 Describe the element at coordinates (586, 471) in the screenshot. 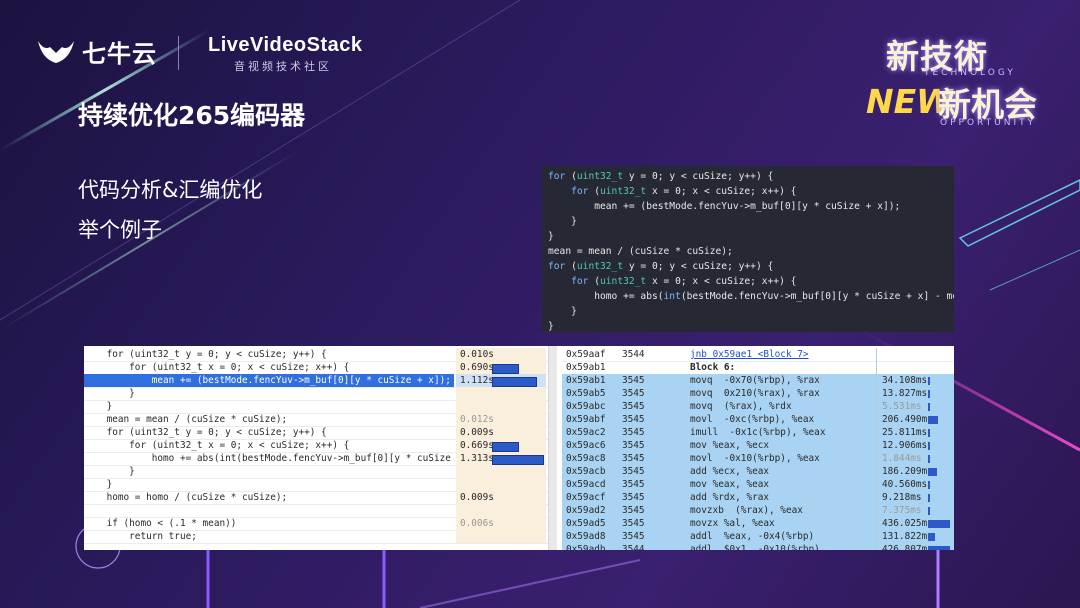

I see `asm-address: 0x59acb` at that location.